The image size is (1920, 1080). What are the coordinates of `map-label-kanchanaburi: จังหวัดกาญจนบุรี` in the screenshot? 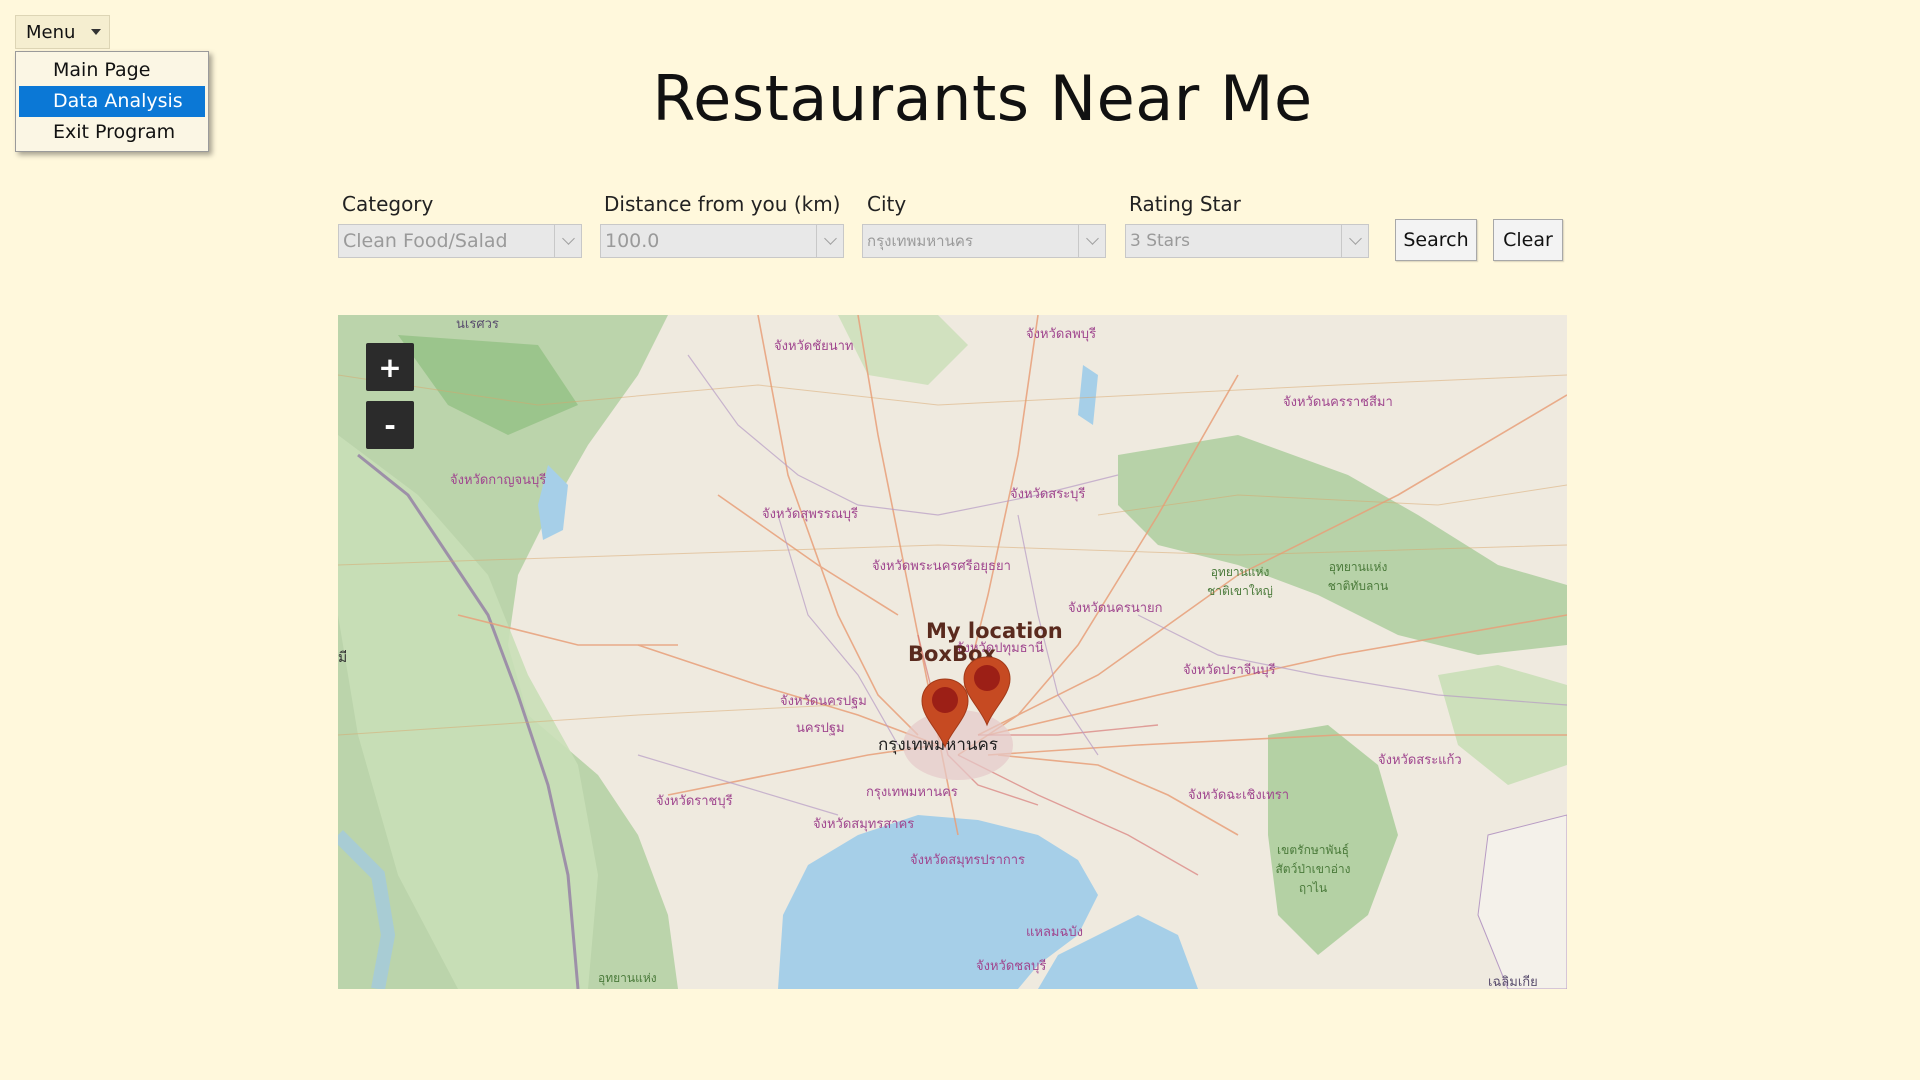 It's located at (498, 480).